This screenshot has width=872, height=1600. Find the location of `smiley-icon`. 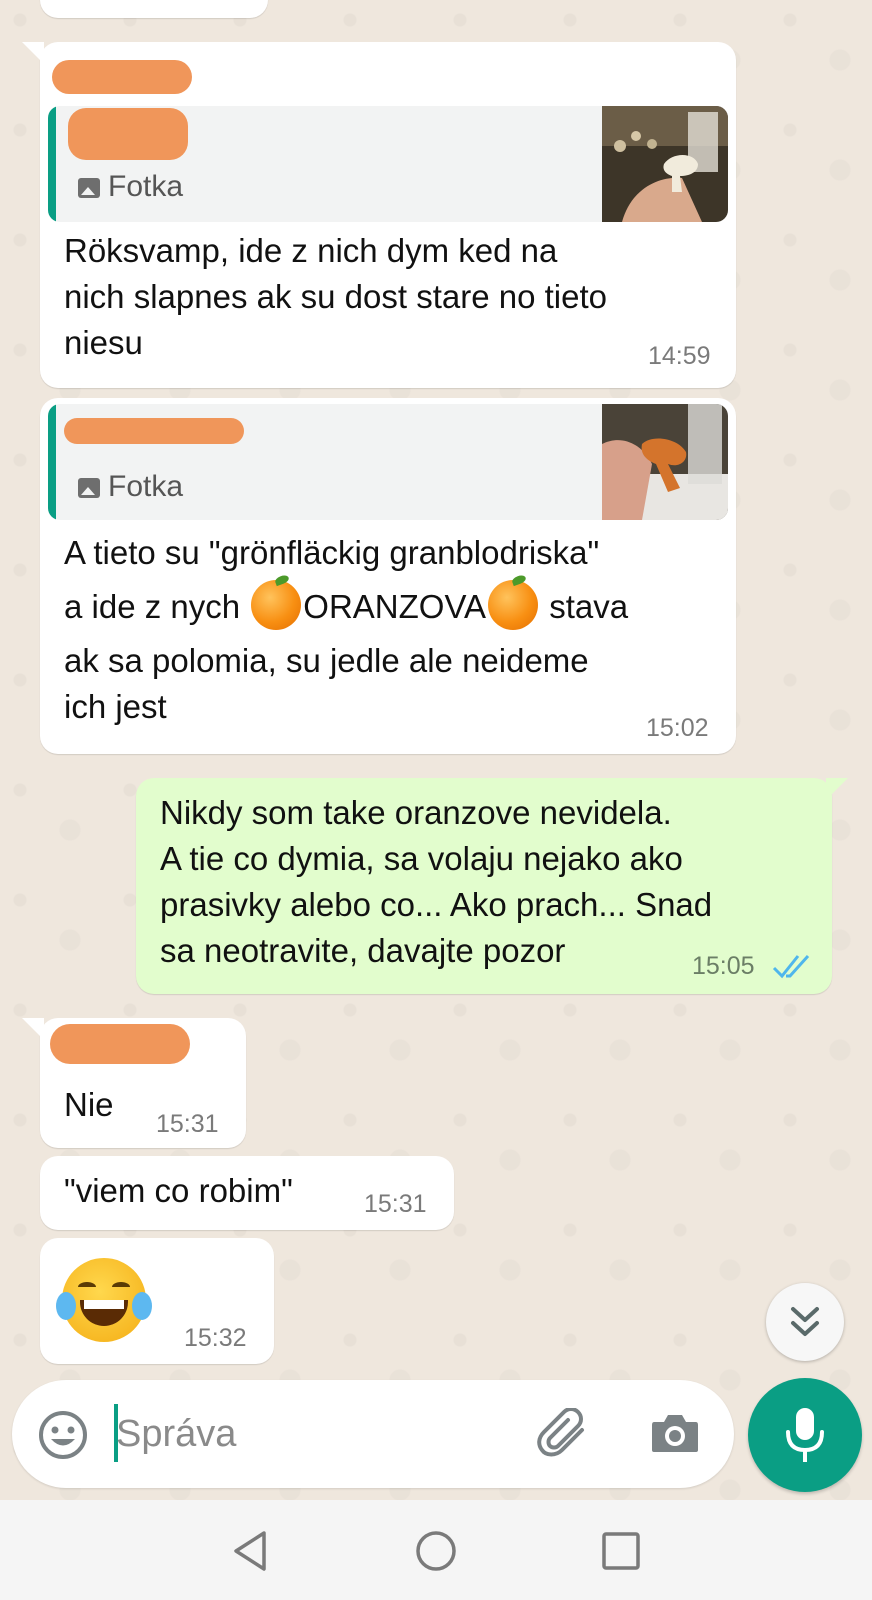

smiley-icon is located at coordinates (63, 1435).